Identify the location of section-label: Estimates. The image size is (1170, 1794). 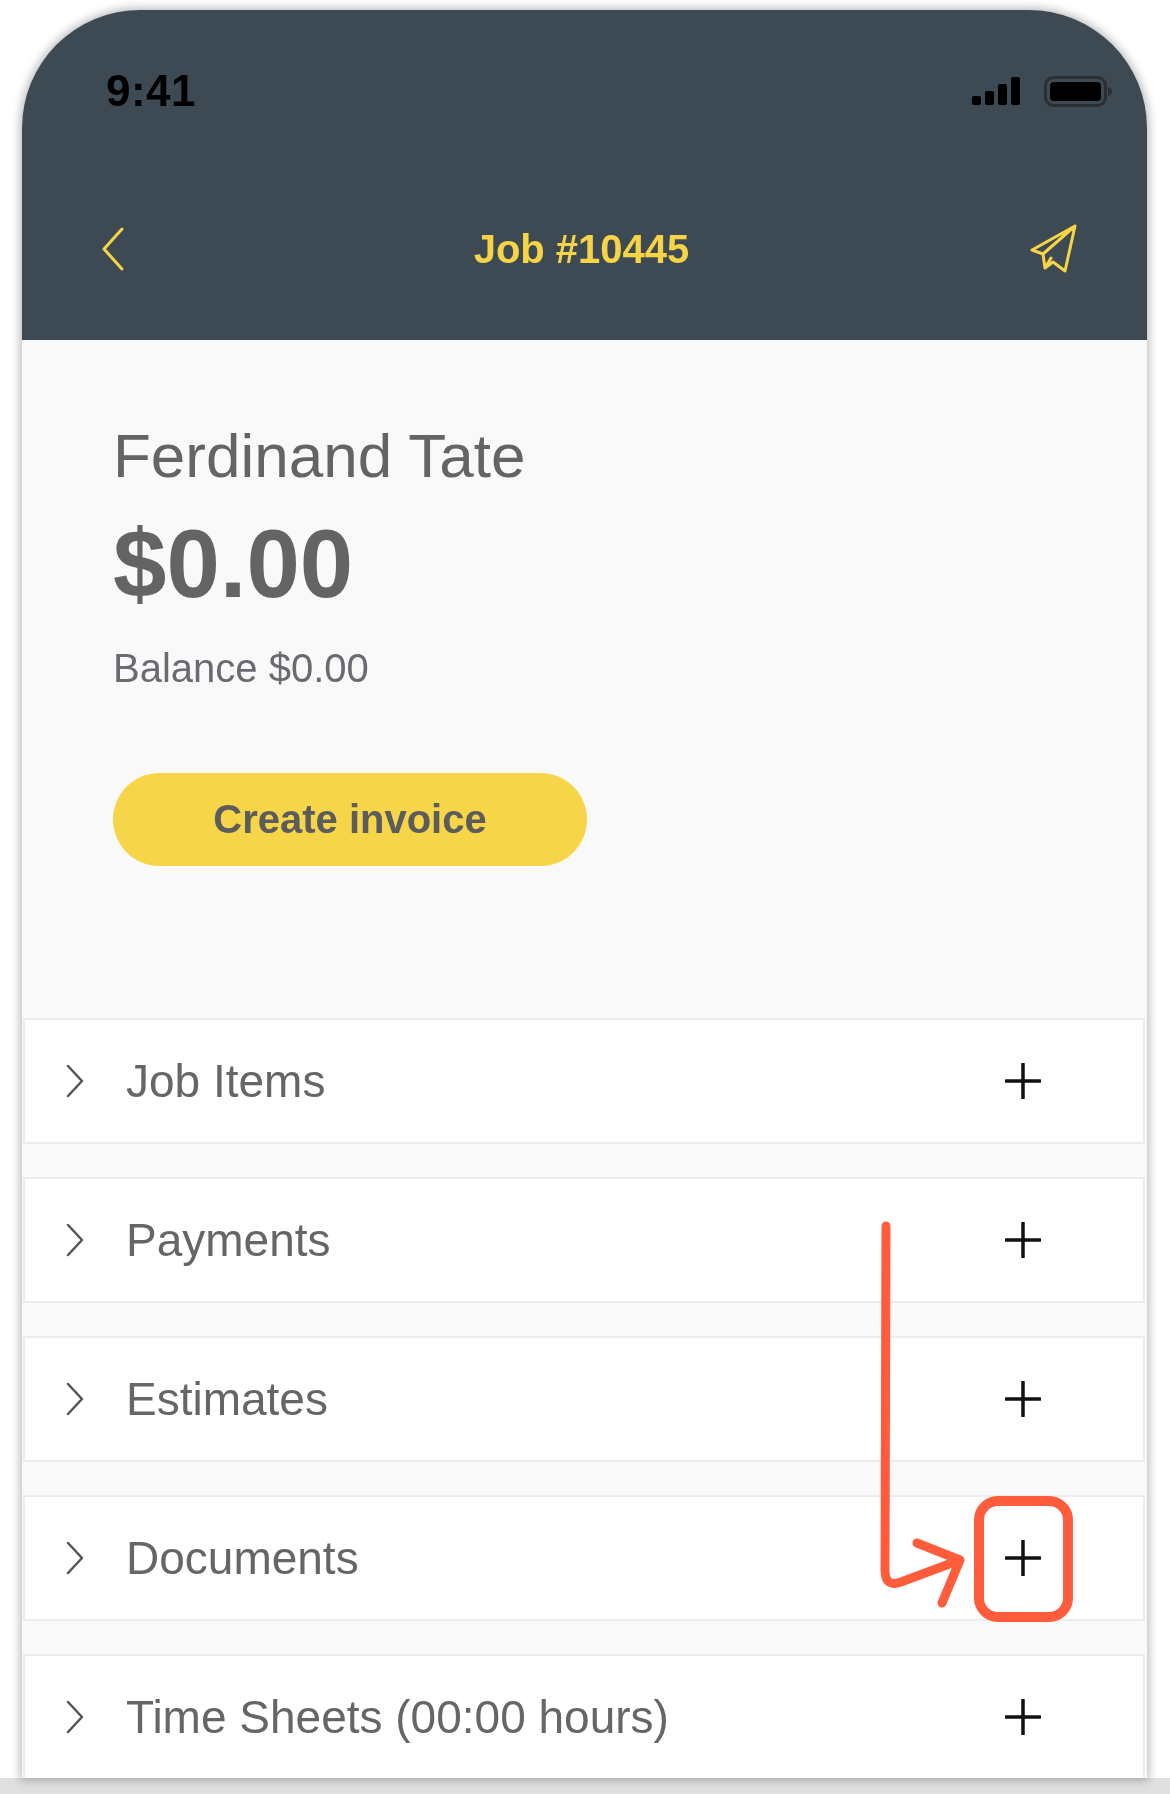
(227, 1398).